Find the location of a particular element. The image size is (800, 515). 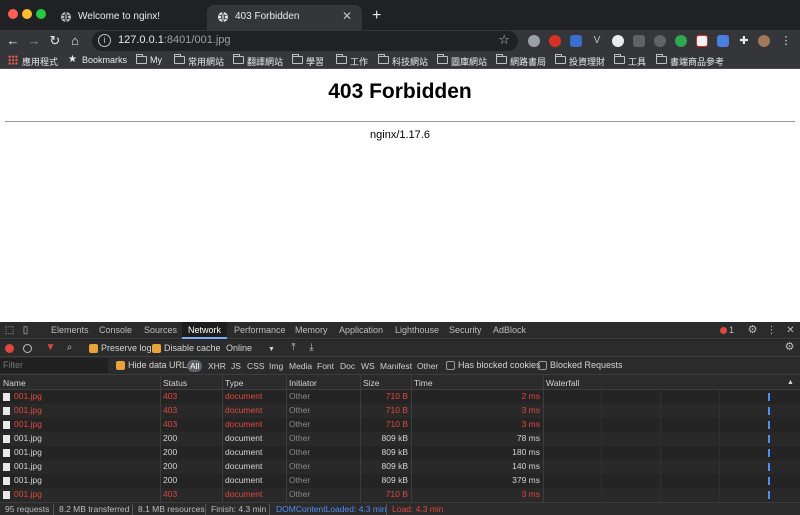

minimize-window-button is located at coordinates (27, 14).